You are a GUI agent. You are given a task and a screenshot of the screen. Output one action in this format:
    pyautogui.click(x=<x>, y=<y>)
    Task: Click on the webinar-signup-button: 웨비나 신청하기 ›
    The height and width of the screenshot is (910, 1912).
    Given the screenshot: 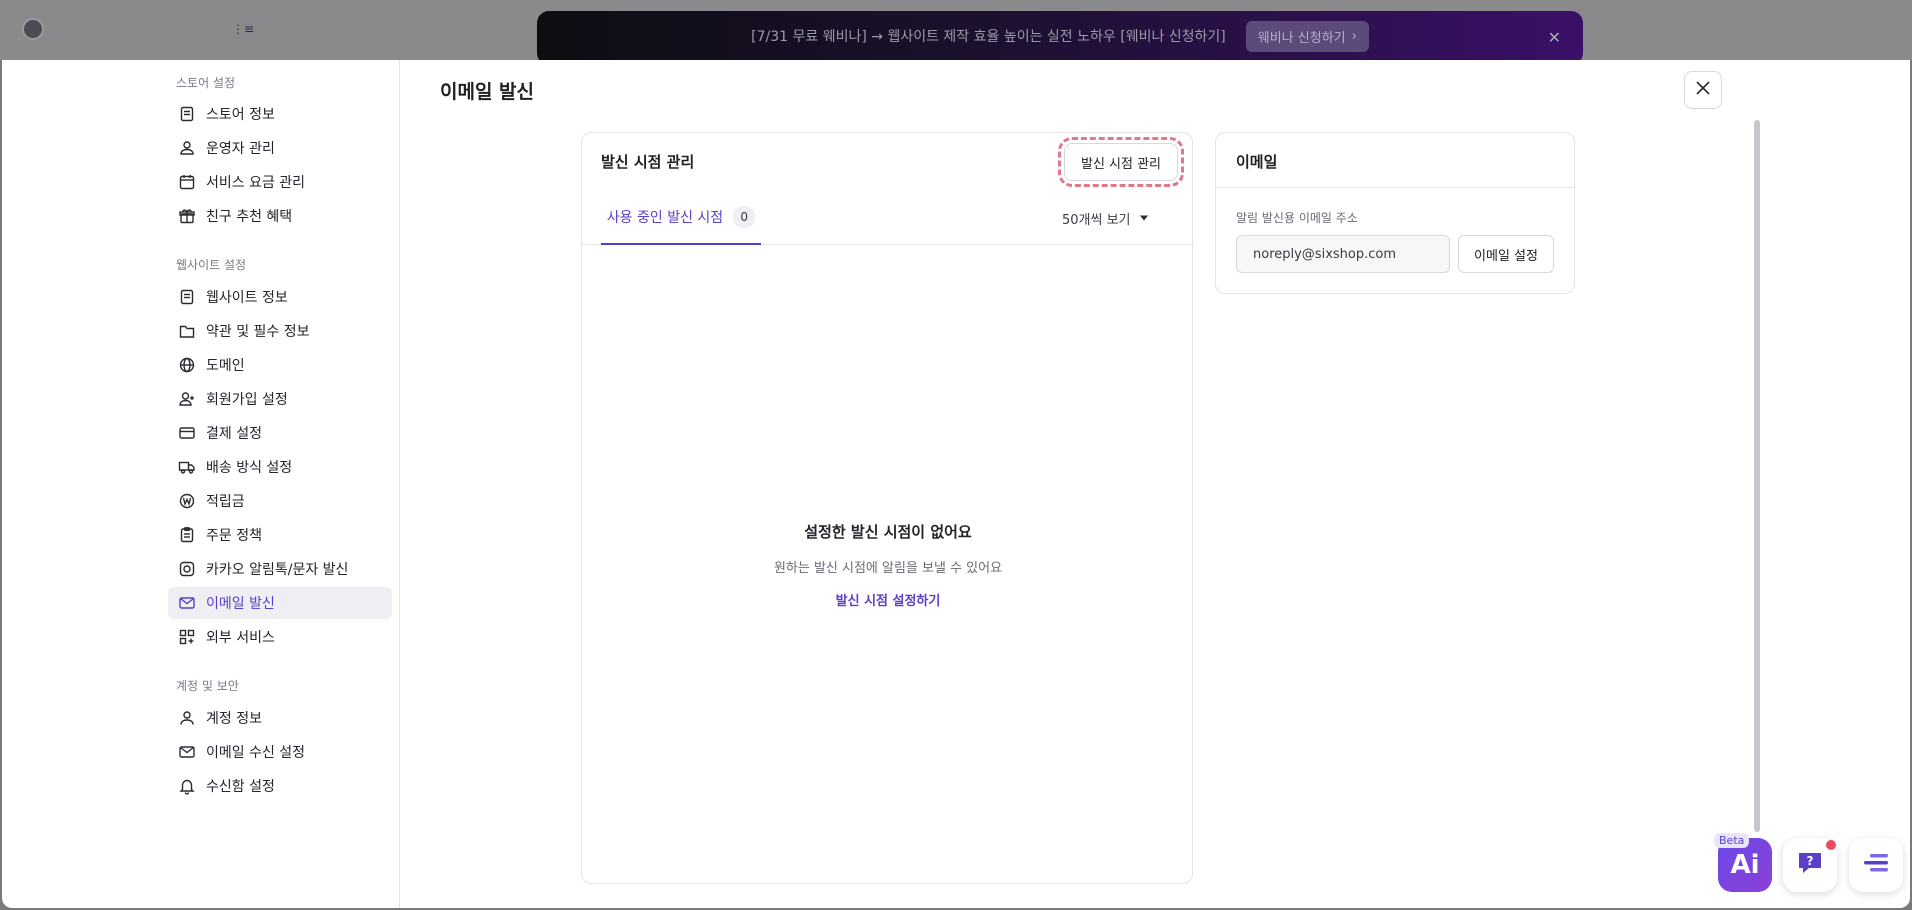 What is the action you would take?
    pyautogui.click(x=1307, y=36)
    